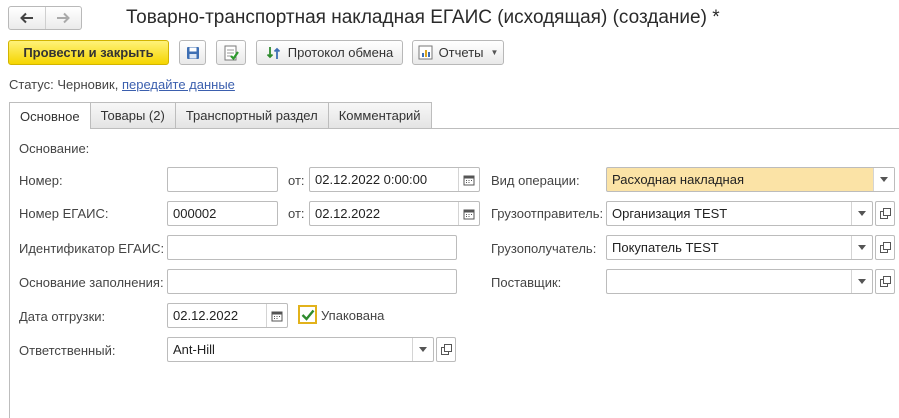 This screenshot has height=418, width=899. I want to click on number-date-value: 02.12.2022 0:00:00, so click(371, 179).